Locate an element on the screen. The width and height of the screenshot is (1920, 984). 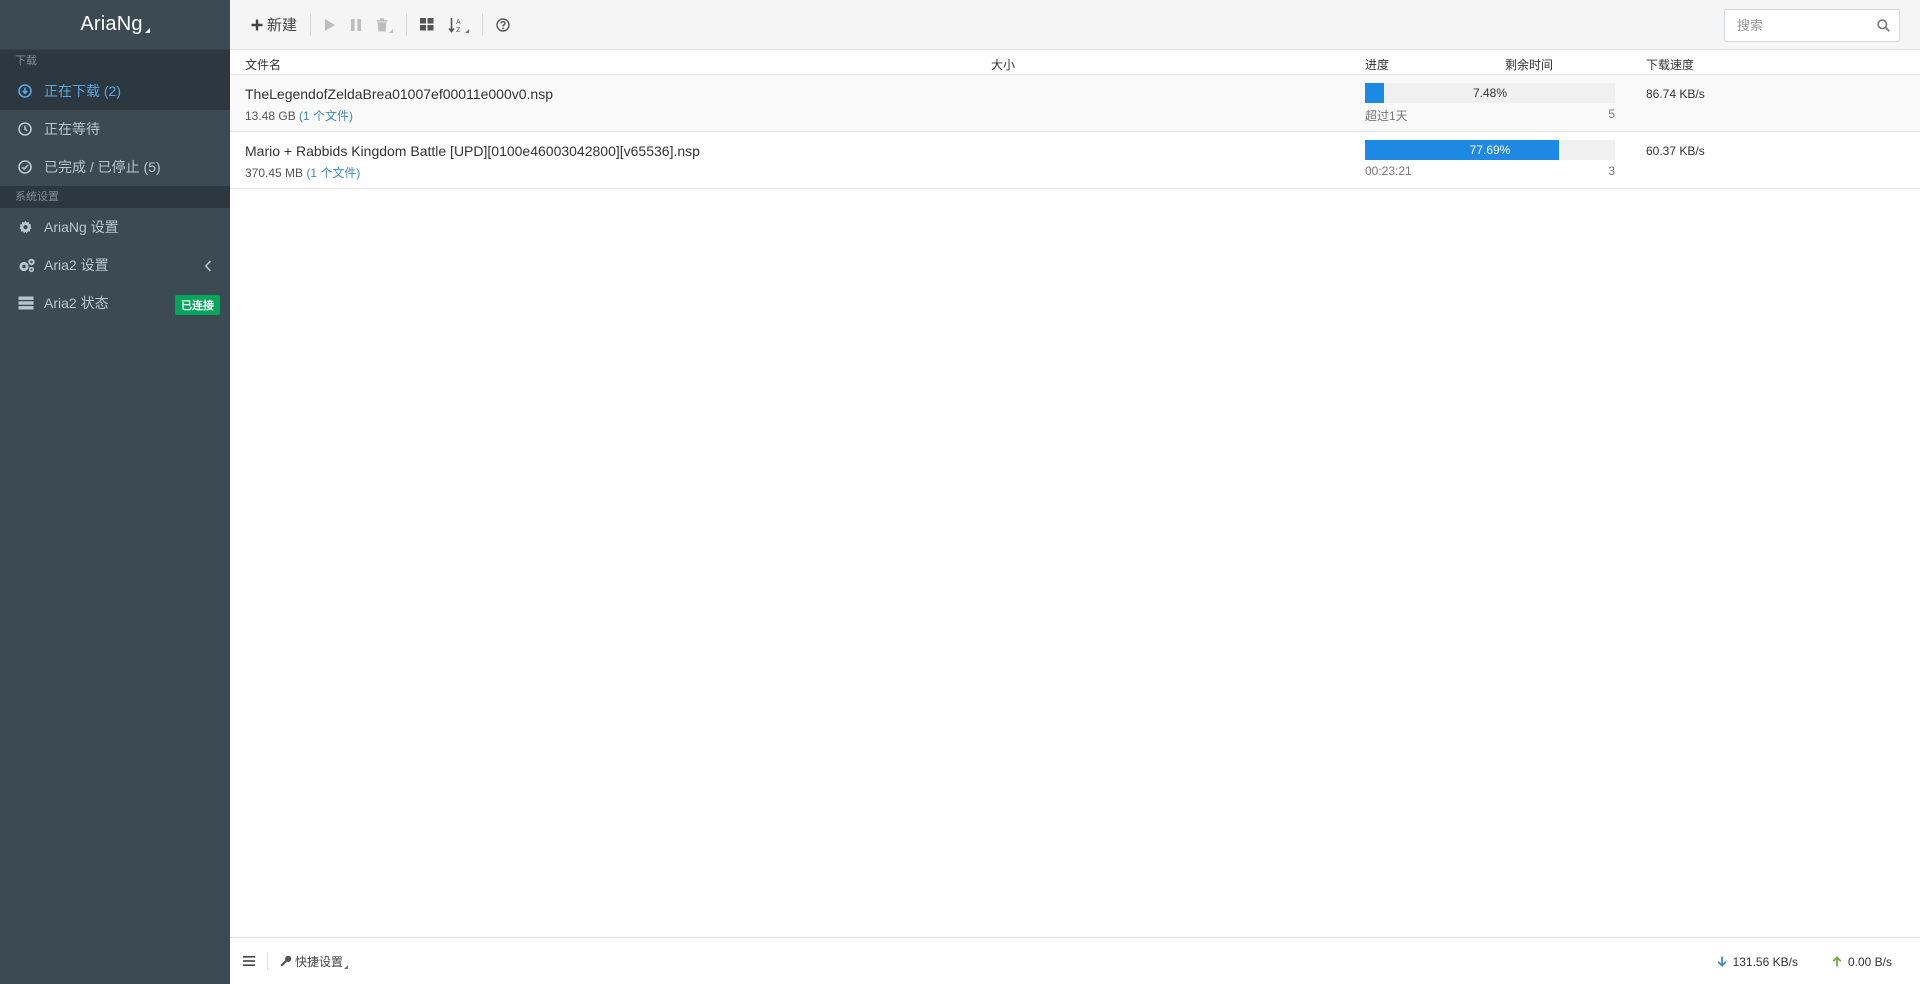
trash-icon is located at coordinates (382, 24).